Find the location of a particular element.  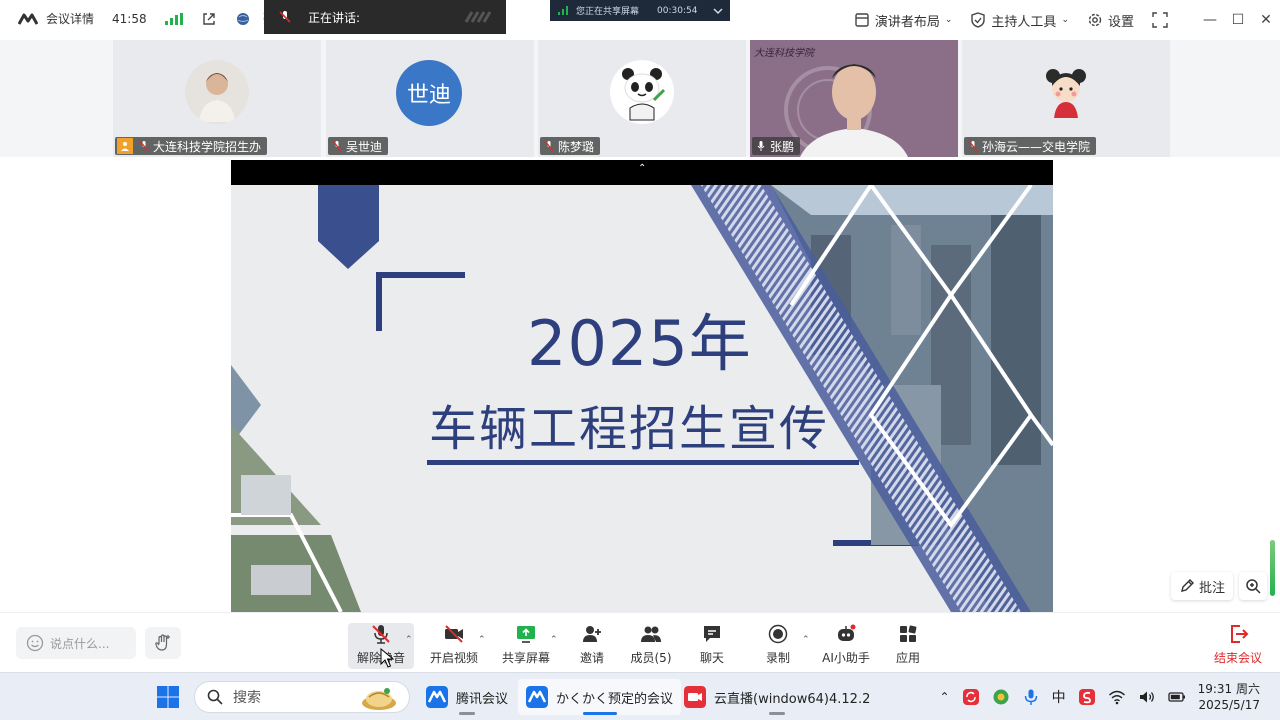

taskbar-search: 搜索 is located at coordinates (302, 697).